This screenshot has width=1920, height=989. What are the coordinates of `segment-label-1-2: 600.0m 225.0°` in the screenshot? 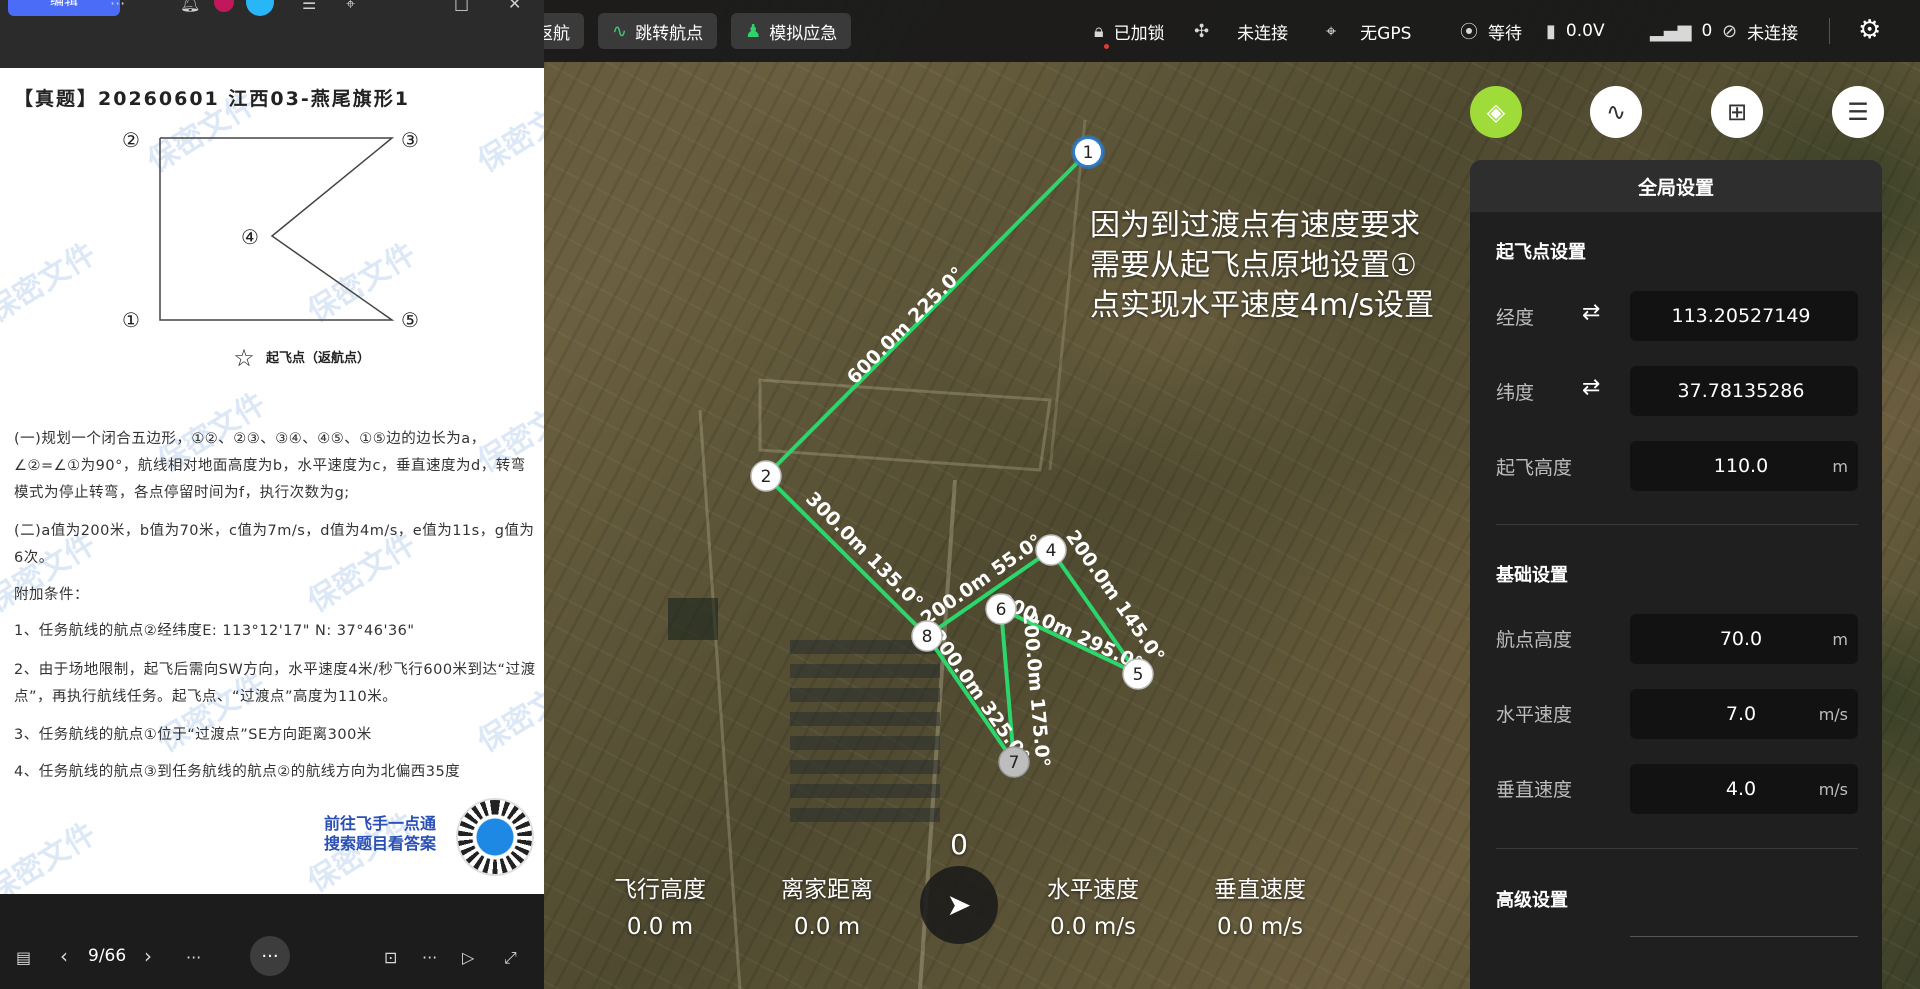 It's located at (906, 326).